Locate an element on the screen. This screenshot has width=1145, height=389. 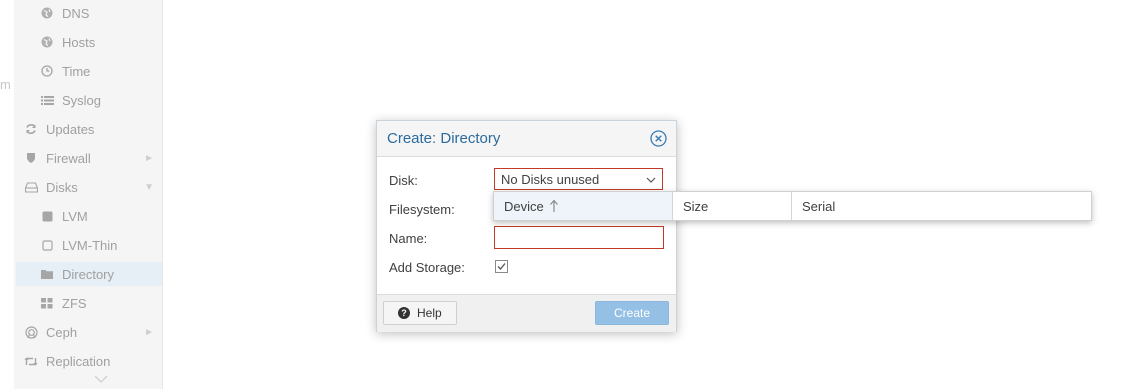
disk-select-value: No Disks unused is located at coordinates (550, 179).